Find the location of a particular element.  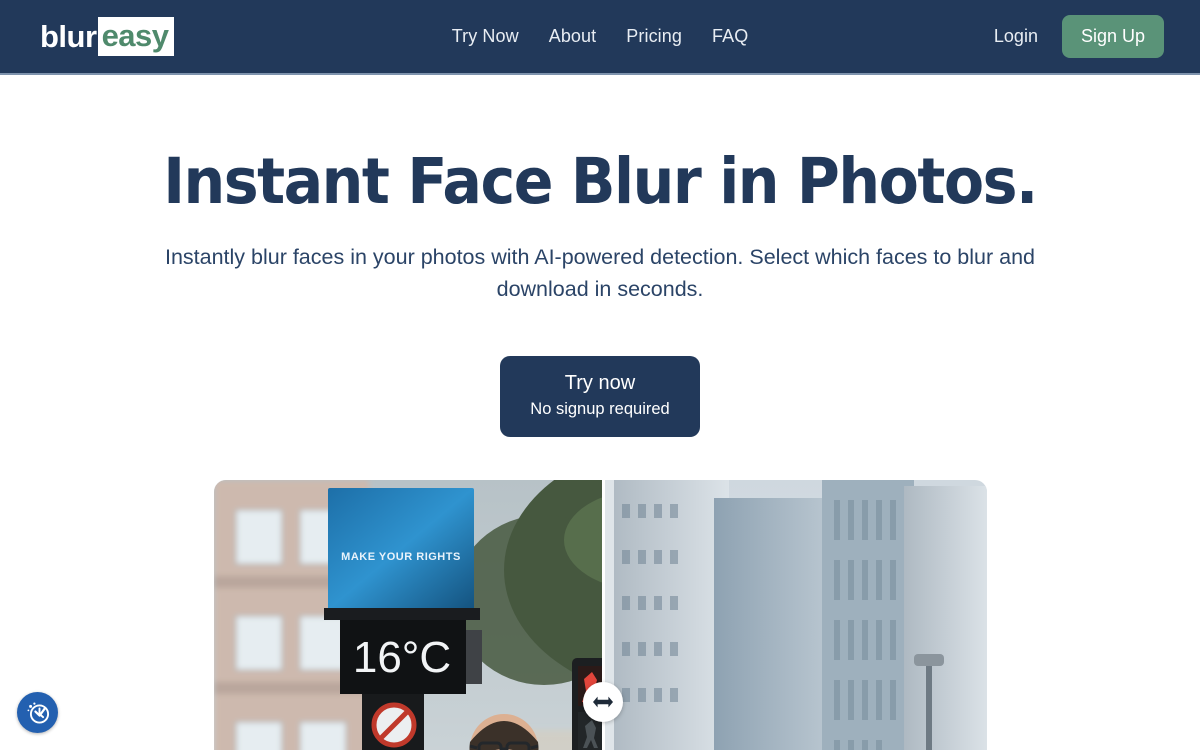

login-link: Login is located at coordinates (1016, 36).